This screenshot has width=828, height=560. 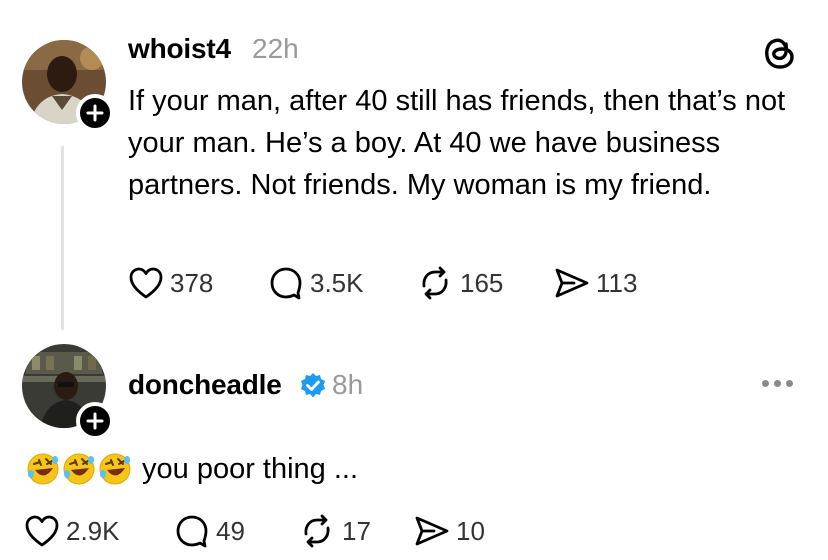 What do you see at coordinates (777, 383) in the screenshot?
I see `more-options-icon` at bounding box center [777, 383].